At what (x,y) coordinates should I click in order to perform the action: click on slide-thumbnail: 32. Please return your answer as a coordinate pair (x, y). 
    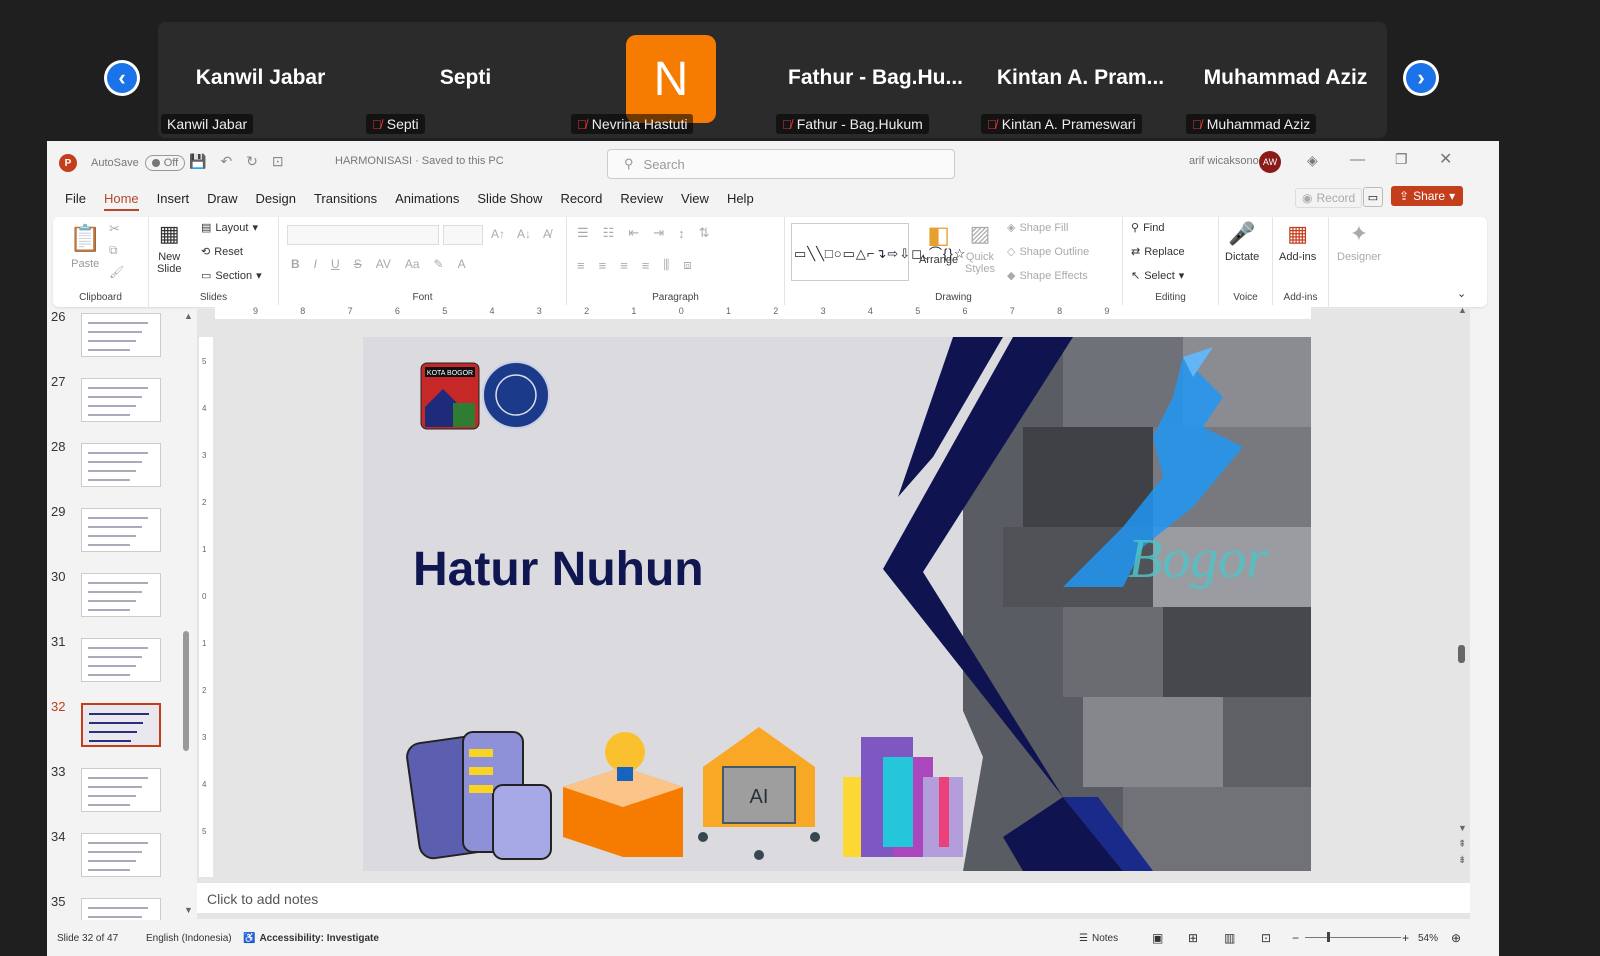
    Looking at the image, I should click on (117, 729).